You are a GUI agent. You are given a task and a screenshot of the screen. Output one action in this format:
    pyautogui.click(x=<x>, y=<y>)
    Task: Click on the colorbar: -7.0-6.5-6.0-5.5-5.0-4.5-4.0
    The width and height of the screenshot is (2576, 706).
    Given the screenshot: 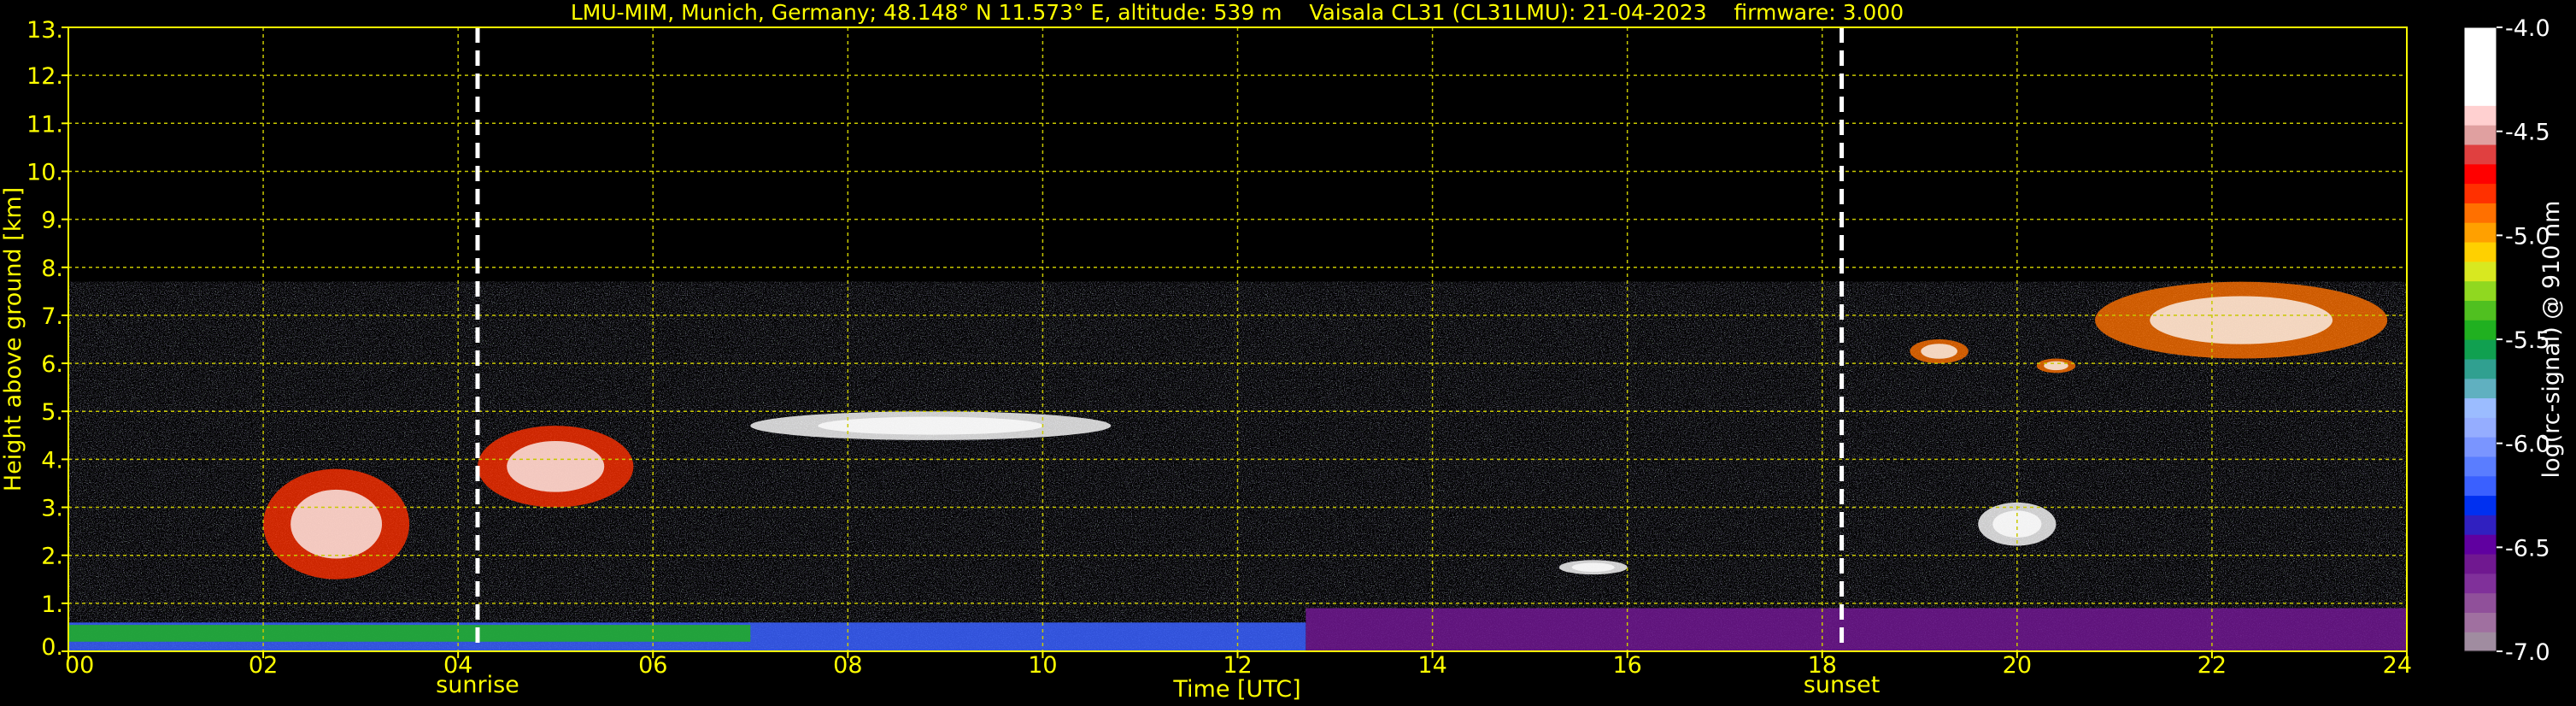 What is the action you would take?
    pyautogui.click(x=2506, y=340)
    